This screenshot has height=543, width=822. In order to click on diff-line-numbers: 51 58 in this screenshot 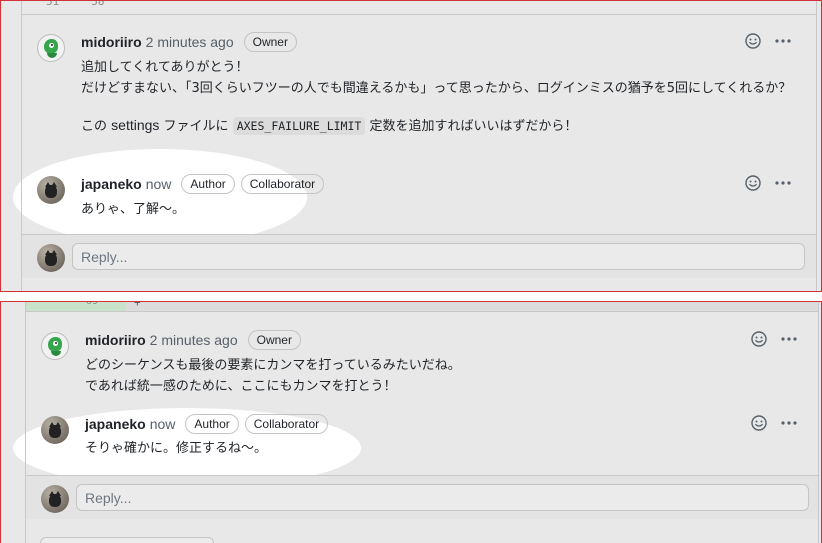, I will do `click(75, 4)`.